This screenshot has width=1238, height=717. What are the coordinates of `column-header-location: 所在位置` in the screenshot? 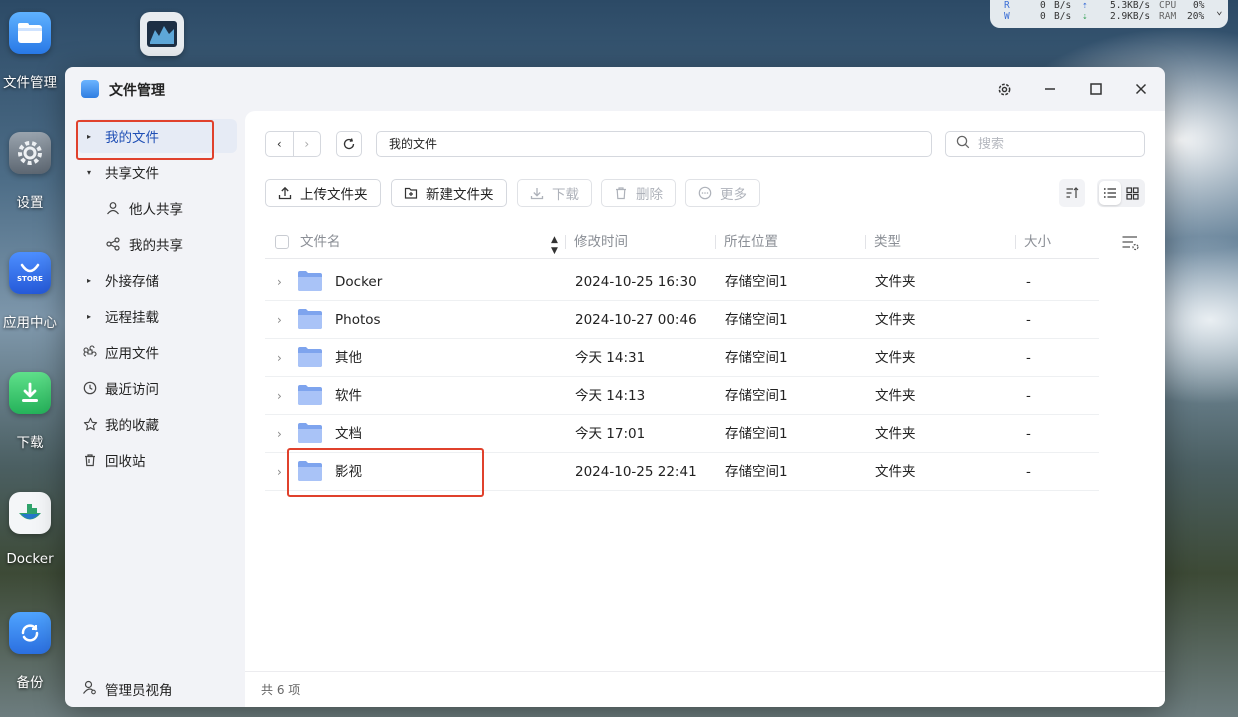 It's located at (751, 242).